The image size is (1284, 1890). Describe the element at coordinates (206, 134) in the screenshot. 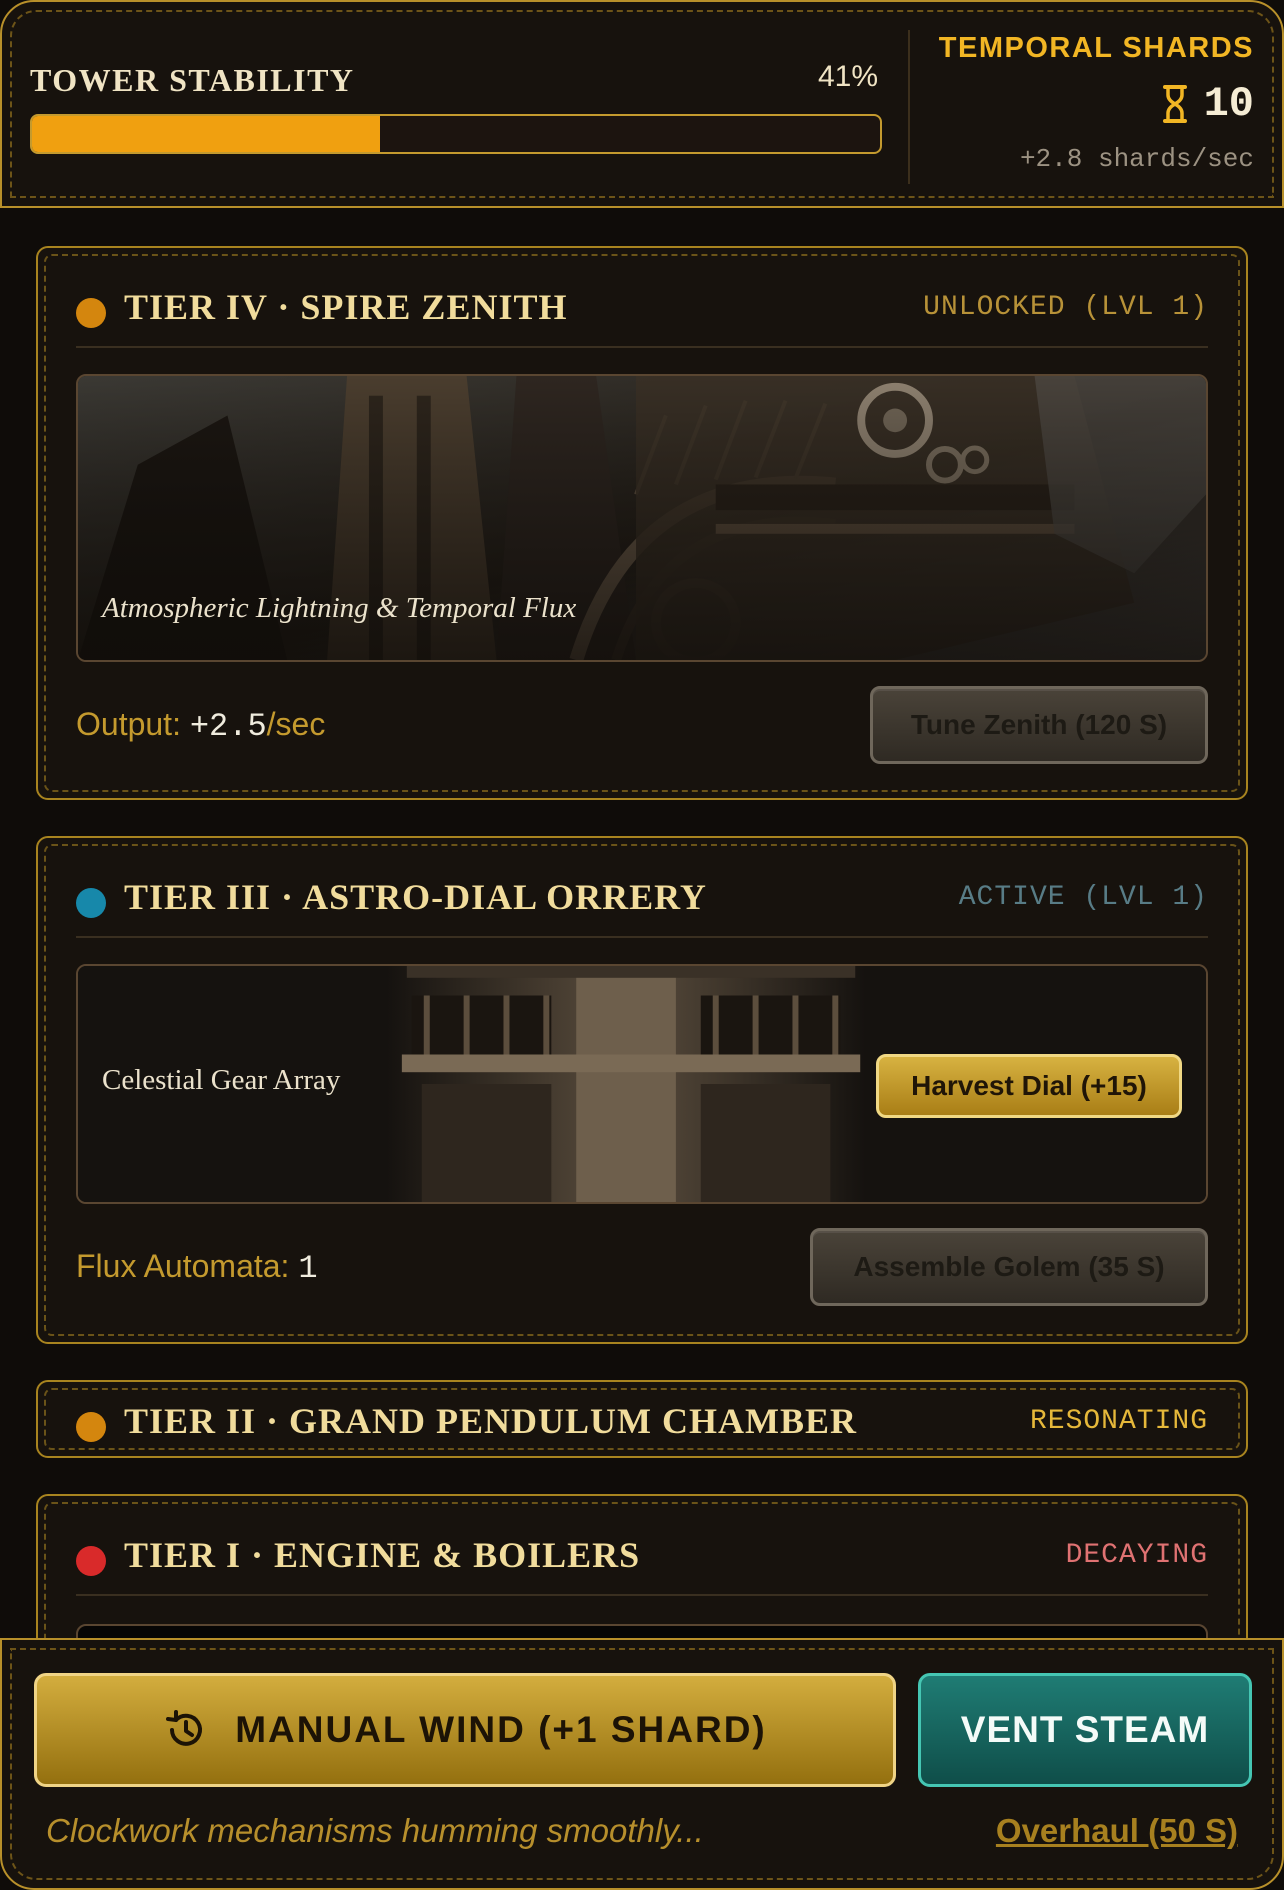

I see `stability-bar-fill` at that location.